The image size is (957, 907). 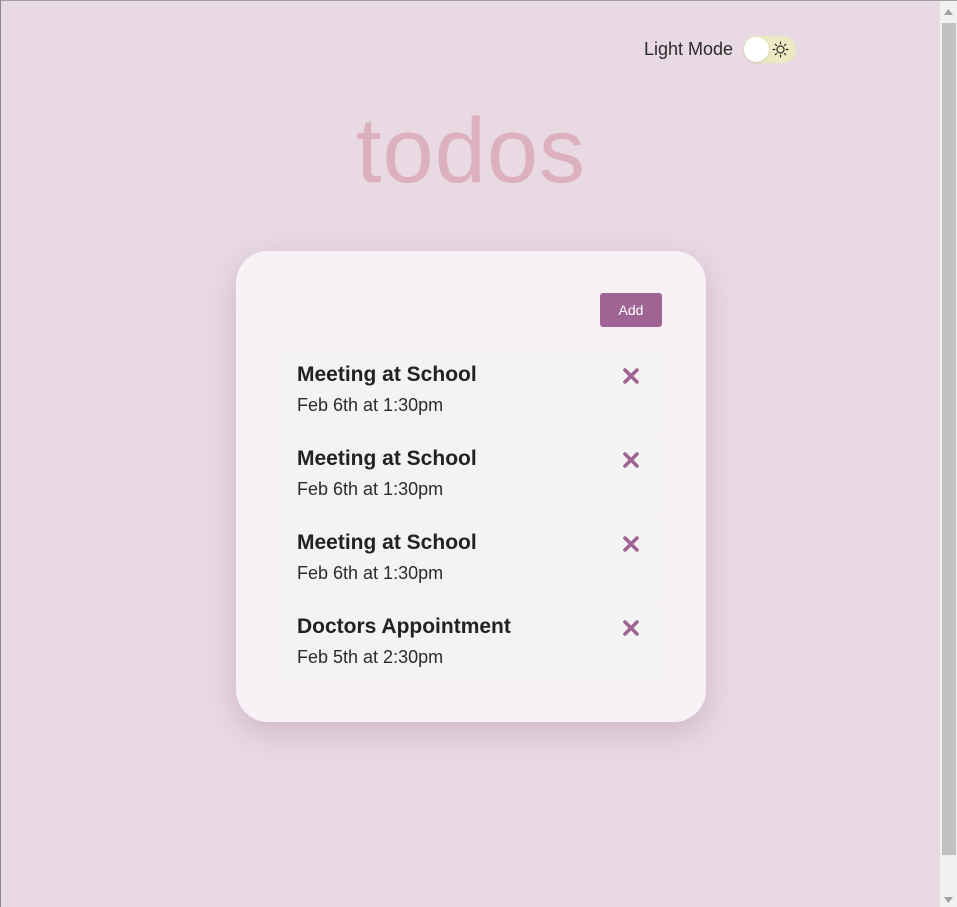 What do you see at coordinates (780, 49) in the screenshot?
I see `sun-icon` at bounding box center [780, 49].